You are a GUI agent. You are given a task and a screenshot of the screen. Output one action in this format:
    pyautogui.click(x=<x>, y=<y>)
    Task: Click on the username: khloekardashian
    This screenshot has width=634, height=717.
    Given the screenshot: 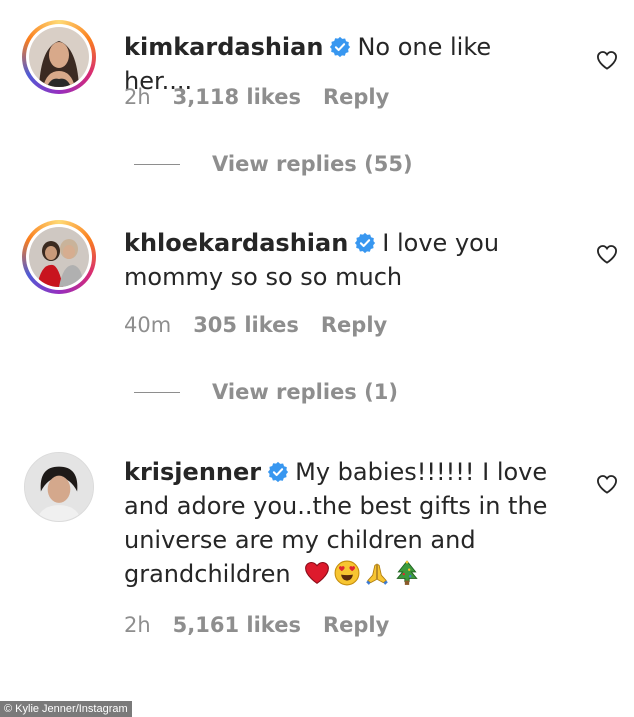 What is the action you would take?
    pyautogui.click(x=236, y=243)
    